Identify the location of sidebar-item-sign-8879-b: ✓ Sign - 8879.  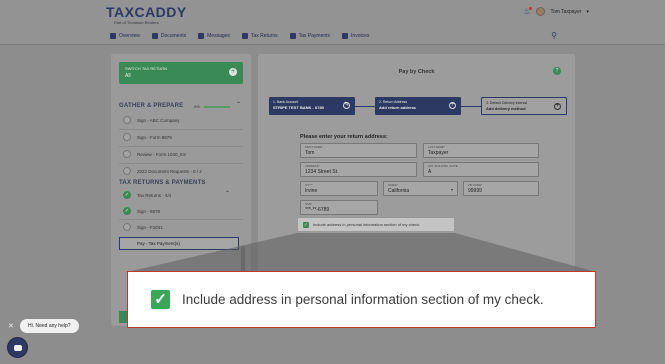
(141, 211).